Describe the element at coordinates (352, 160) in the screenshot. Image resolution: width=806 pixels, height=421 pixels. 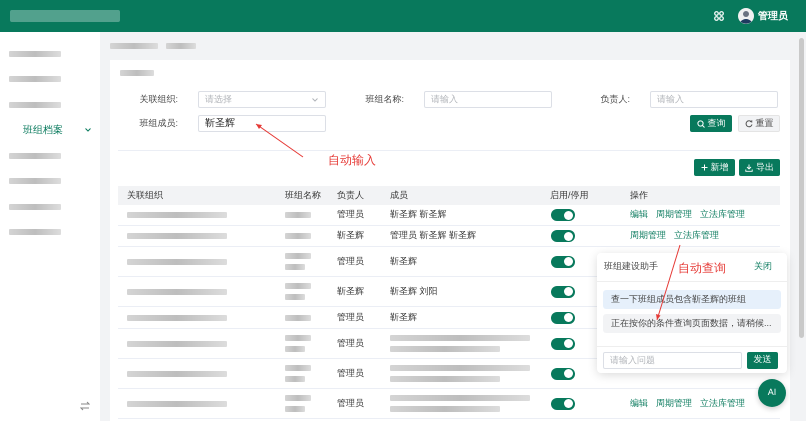
I see `annotation-text: 自动输入` at that location.